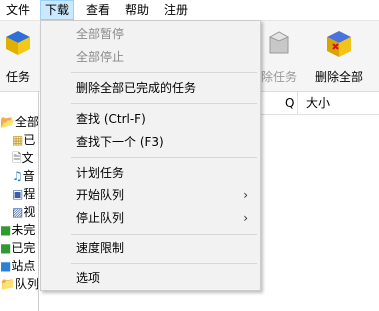  Describe the element at coordinates (137, 10) in the screenshot. I see `menu-help: 帮助` at that location.